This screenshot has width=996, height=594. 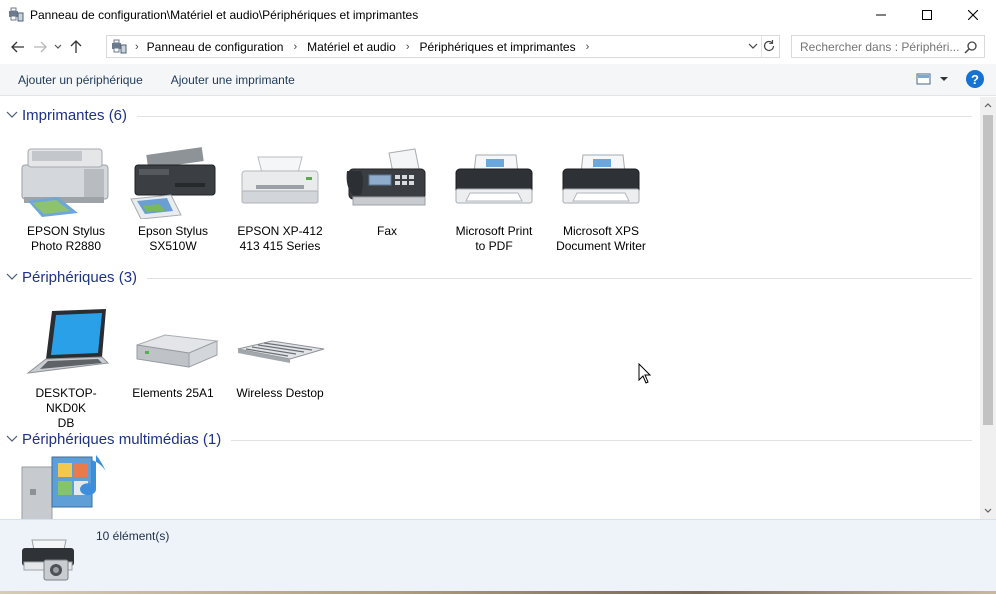 I want to click on device-label: Document Writer, so click(x=601, y=246).